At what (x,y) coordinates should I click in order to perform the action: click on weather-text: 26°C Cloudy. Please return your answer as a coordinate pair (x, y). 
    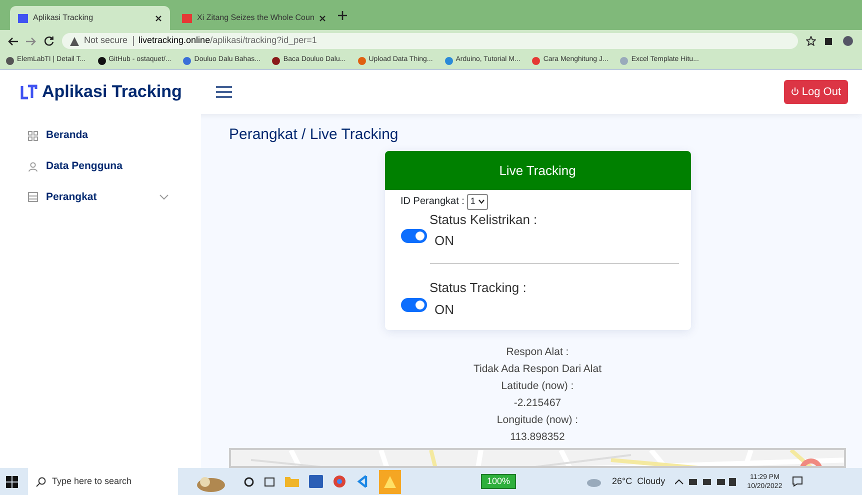
    Looking at the image, I should click on (639, 481).